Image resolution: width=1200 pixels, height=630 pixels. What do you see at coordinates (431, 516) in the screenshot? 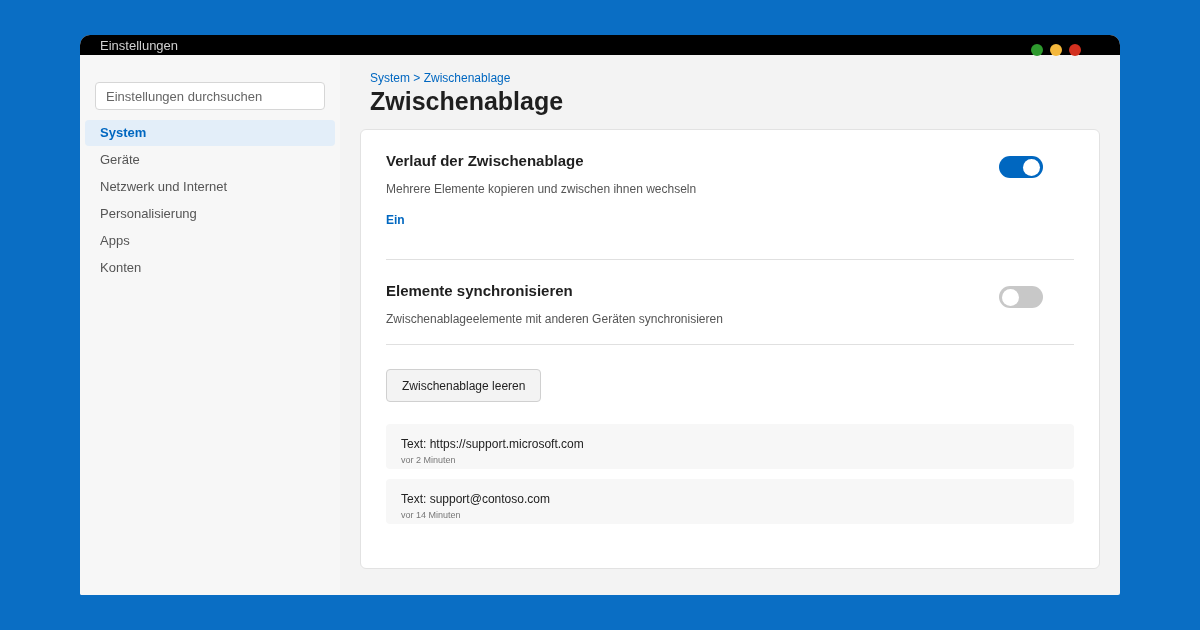
I see `history-item-time: vor 14 Minuten` at bounding box center [431, 516].